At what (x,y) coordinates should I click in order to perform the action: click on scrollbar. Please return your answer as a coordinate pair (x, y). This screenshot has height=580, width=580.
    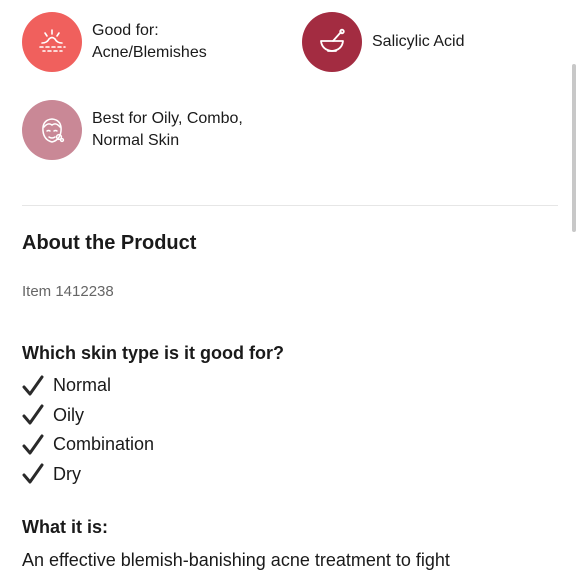
    Looking at the image, I should click on (574, 148).